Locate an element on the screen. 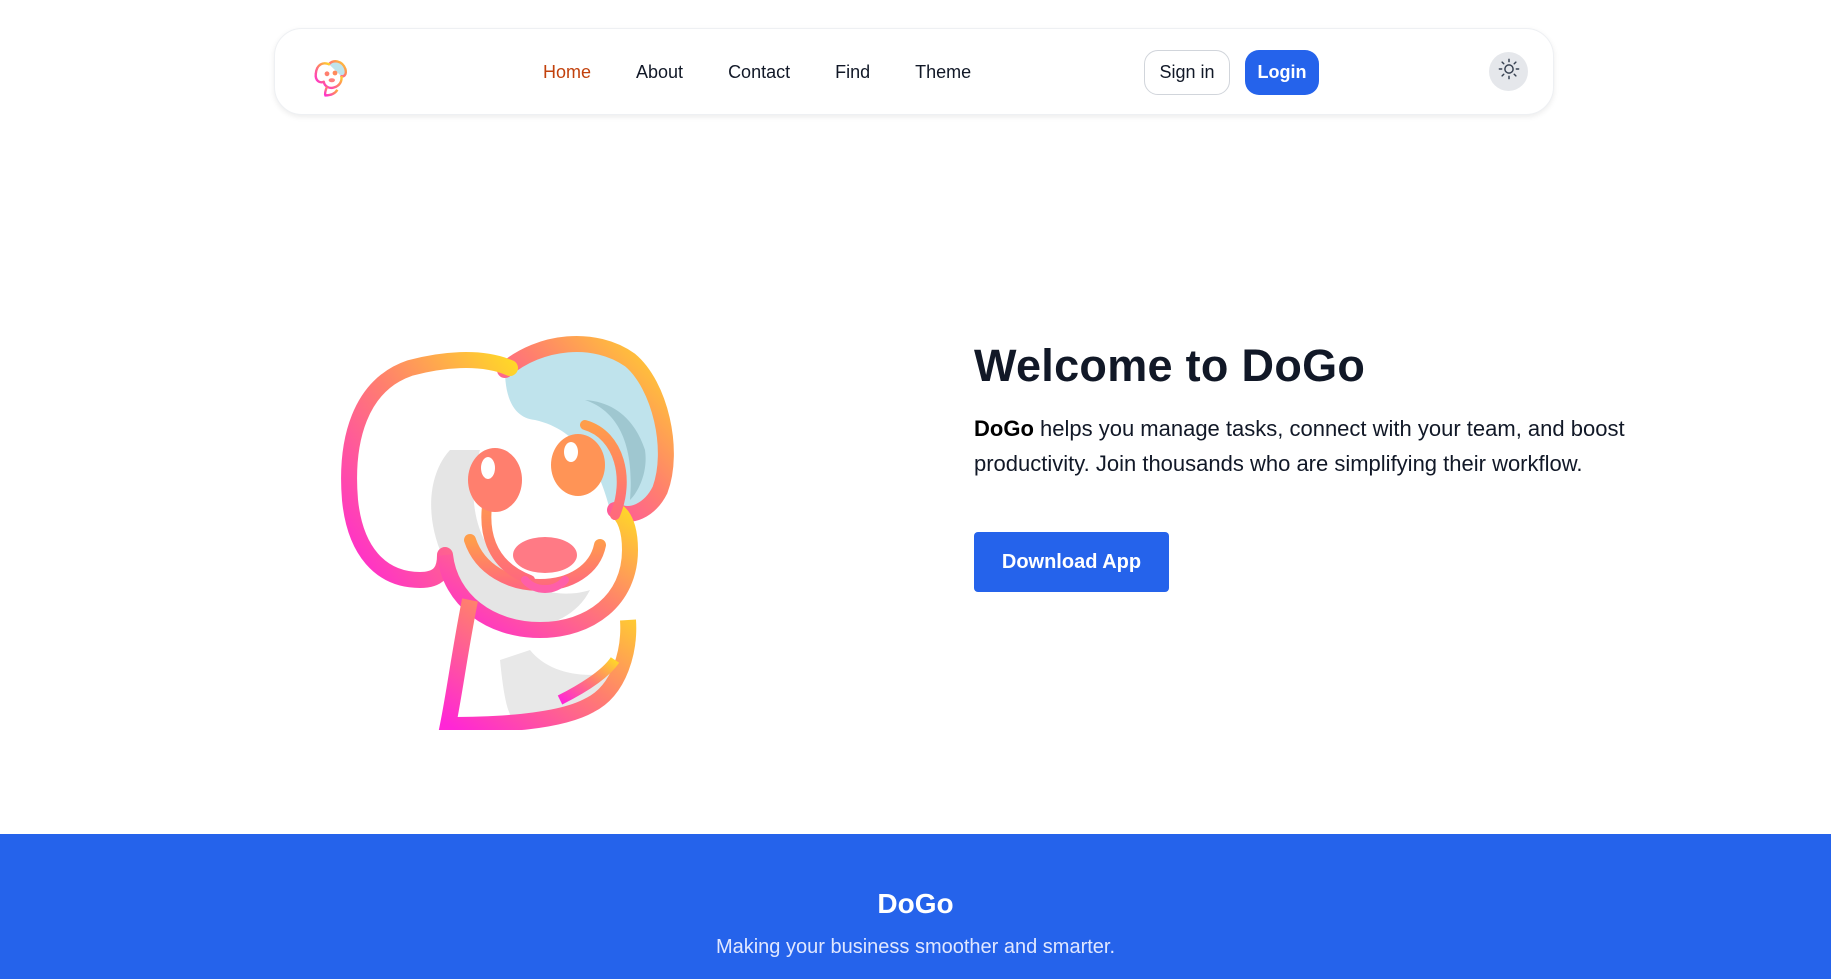 The width and height of the screenshot is (1831, 979). nav-links: Home About Contact Find Theme is located at coordinates (779, 72).